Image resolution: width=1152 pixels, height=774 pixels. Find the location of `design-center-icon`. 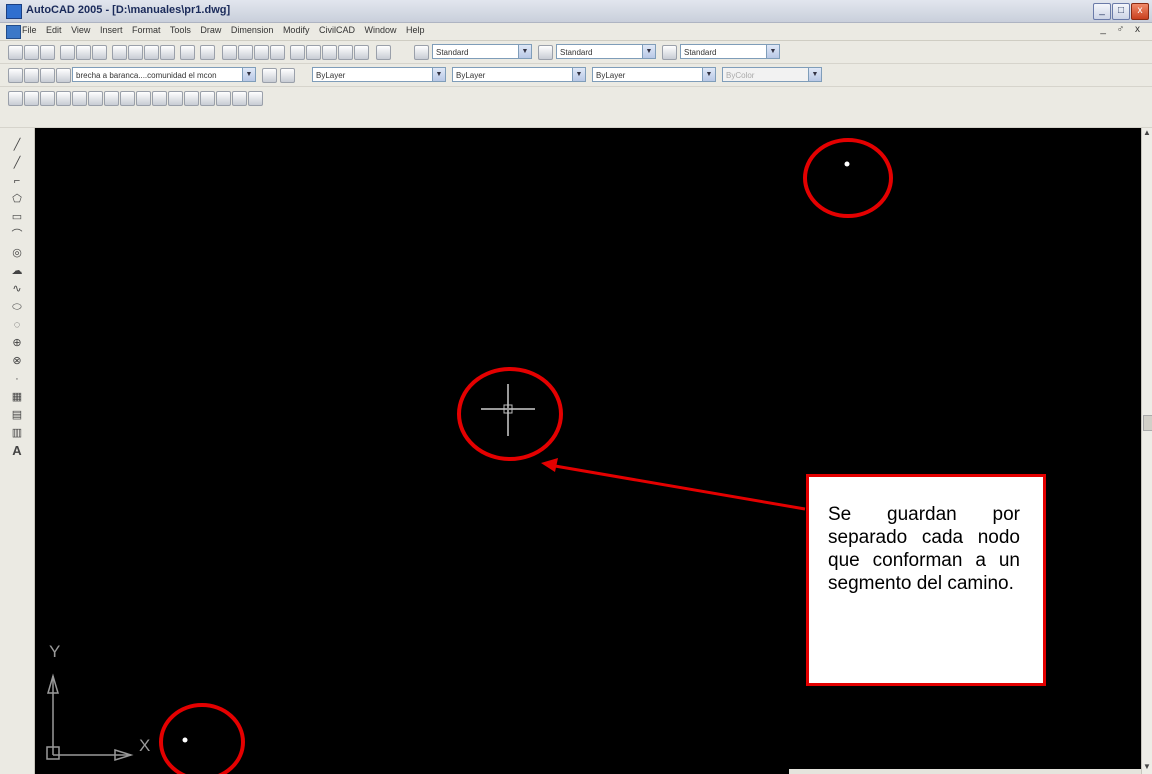

design-center-icon is located at coordinates (313, 52).